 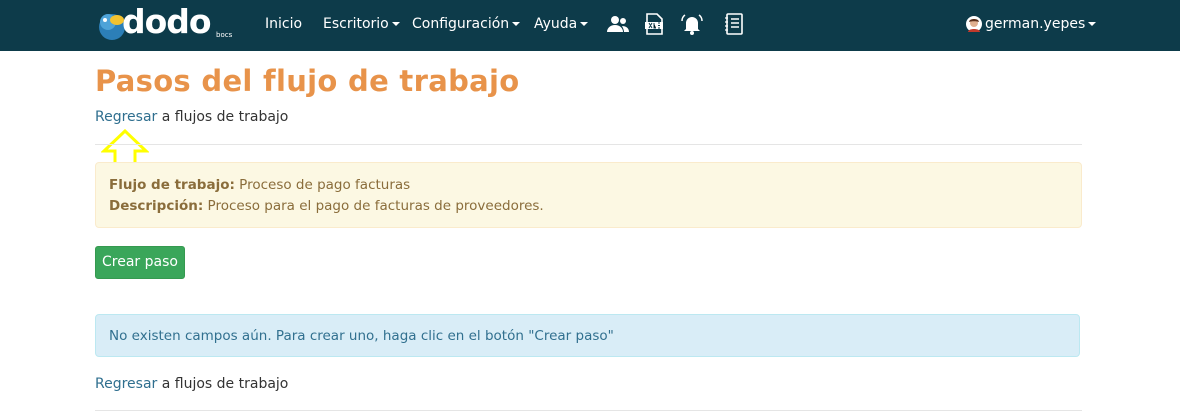 What do you see at coordinates (140, 262) in the screenshot?
I see `create-step-button: Crear paso` at bounding box center [140, 262].